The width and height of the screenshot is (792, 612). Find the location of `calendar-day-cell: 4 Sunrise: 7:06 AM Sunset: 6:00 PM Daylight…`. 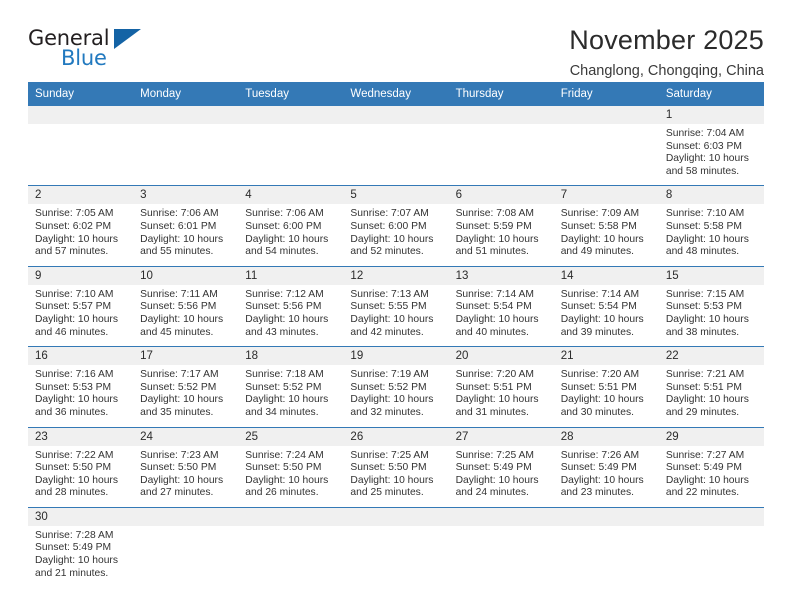

calendar-day-cell: 4 Sunrise: 7:06 AM Sunset: 6:00 PM Daylight… is located at coordinates (291, 226).